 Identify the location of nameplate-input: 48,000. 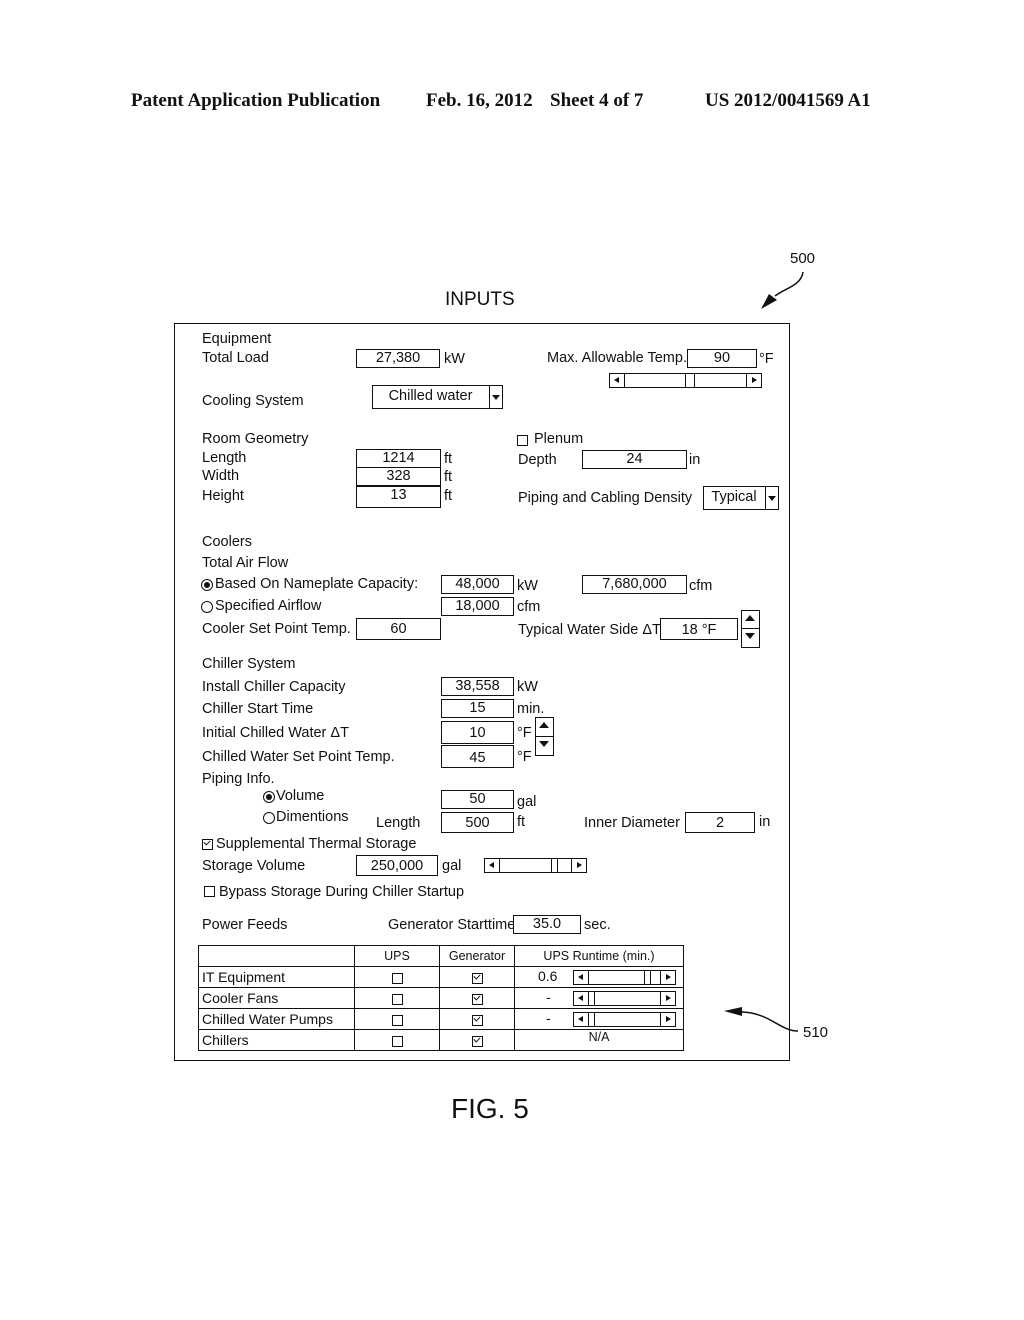
(477, 584).